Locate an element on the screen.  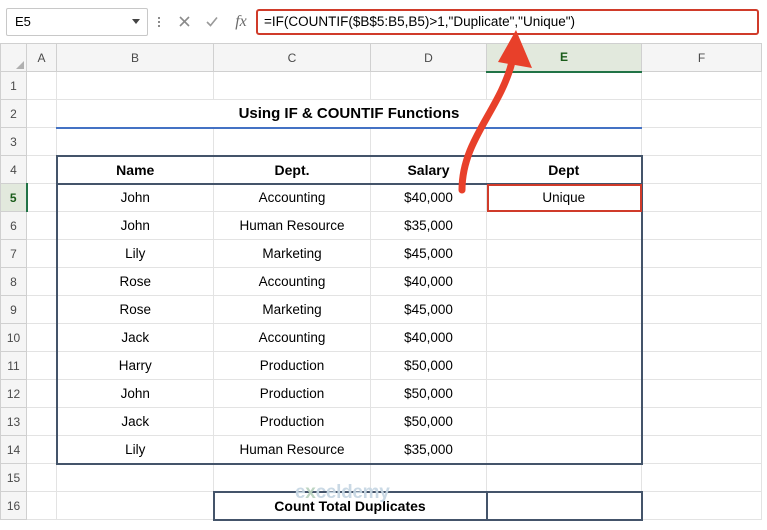
row-header-6: 6 is located at coordinates (13, 225).